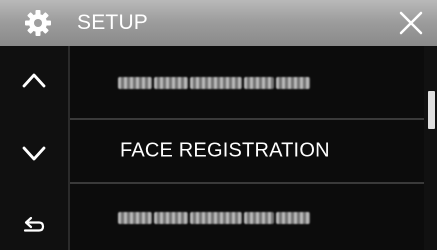 This screenshot has height=250, width=437. Describe the element at coordinates (38, 23) in the screenshot. I see `gear-icon` at that location.